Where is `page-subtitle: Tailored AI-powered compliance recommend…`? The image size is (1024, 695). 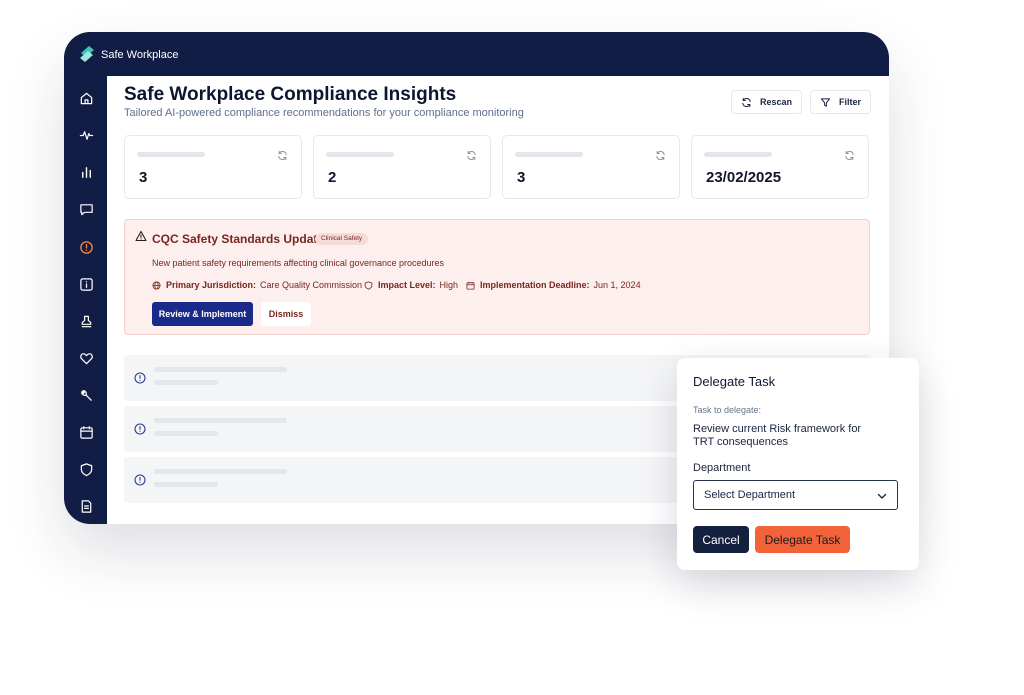
page-subtitle: Tailored AI-powered compliance recommend… is located at coordinates (324, 113).